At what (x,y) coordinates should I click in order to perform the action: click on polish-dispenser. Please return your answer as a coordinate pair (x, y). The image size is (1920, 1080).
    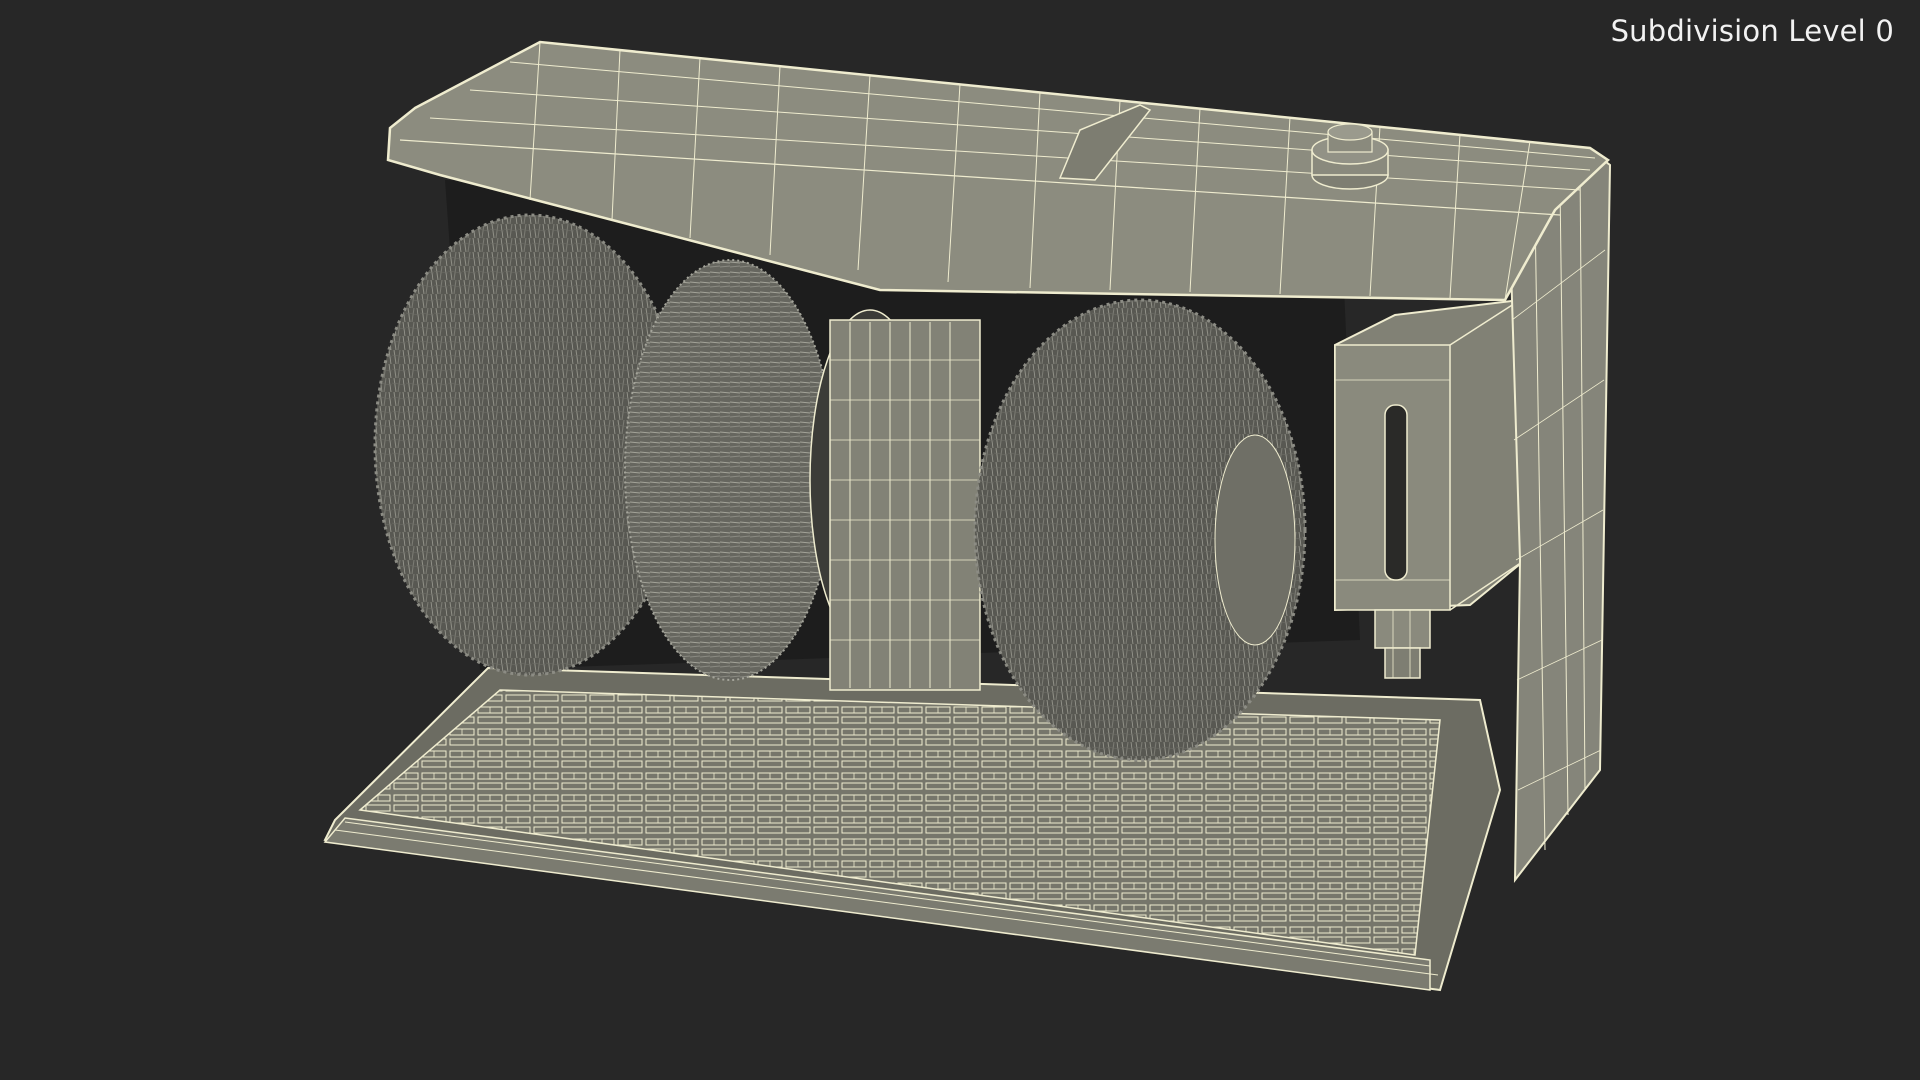
    Looking at the image, I should click on (1430, 488).